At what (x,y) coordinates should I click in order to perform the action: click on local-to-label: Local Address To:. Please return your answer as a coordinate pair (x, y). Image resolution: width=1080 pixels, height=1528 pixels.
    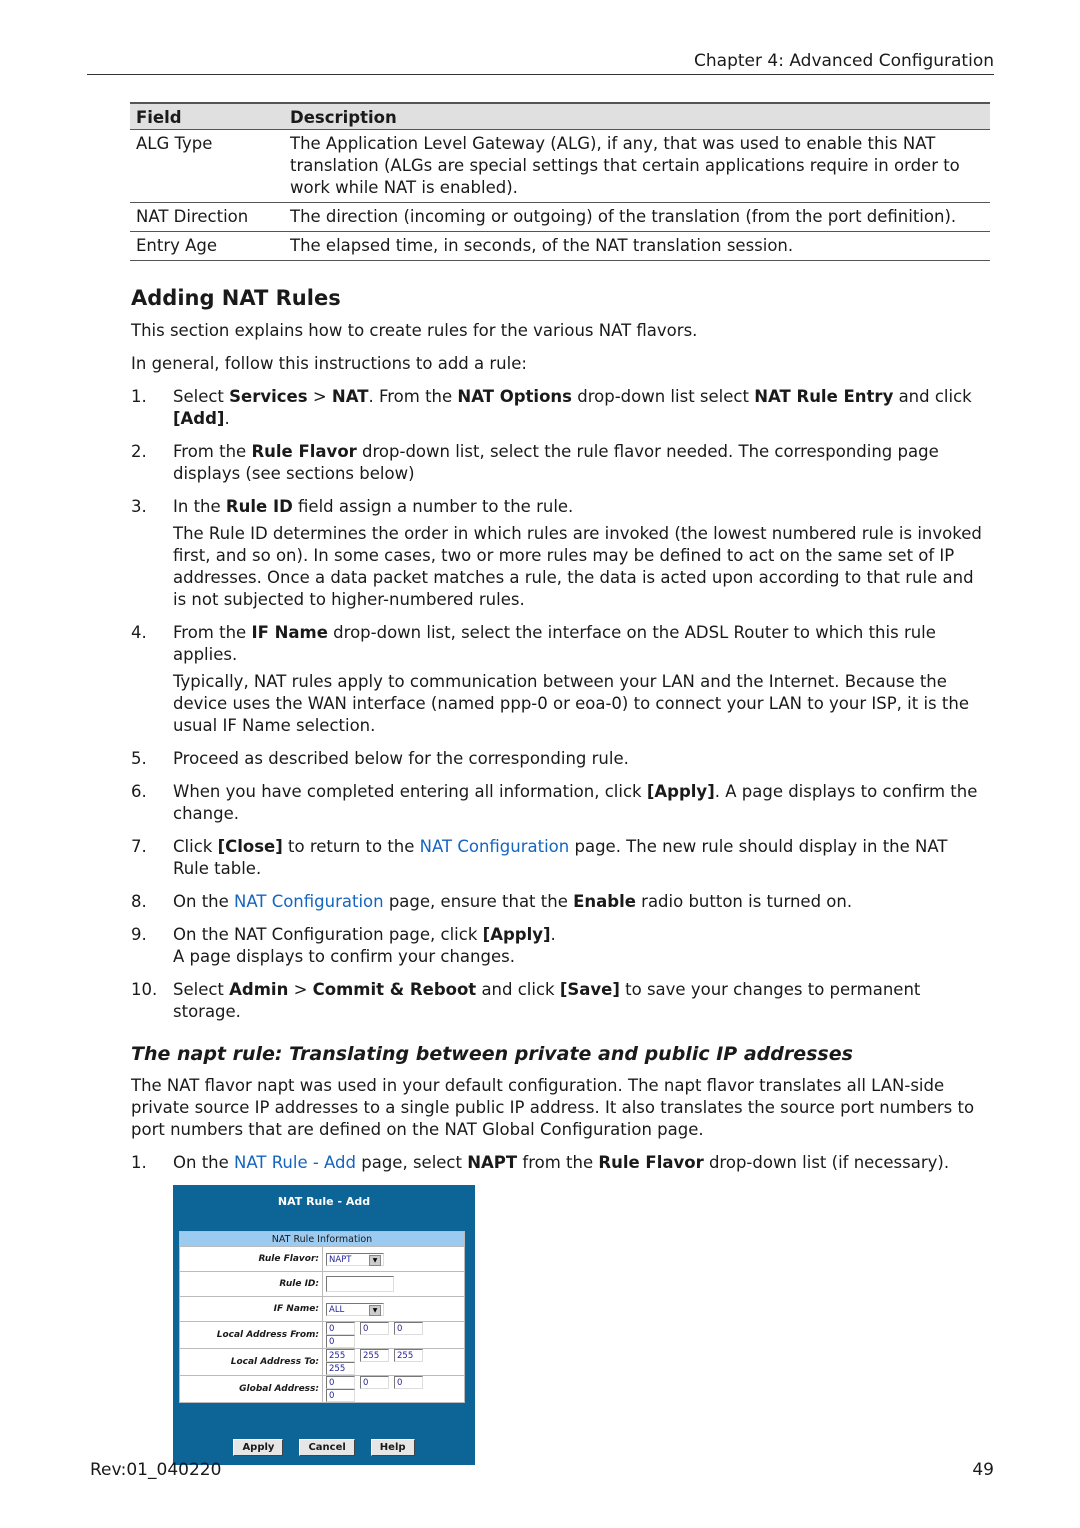
    Looking at the image, I should click on (251, 1362).